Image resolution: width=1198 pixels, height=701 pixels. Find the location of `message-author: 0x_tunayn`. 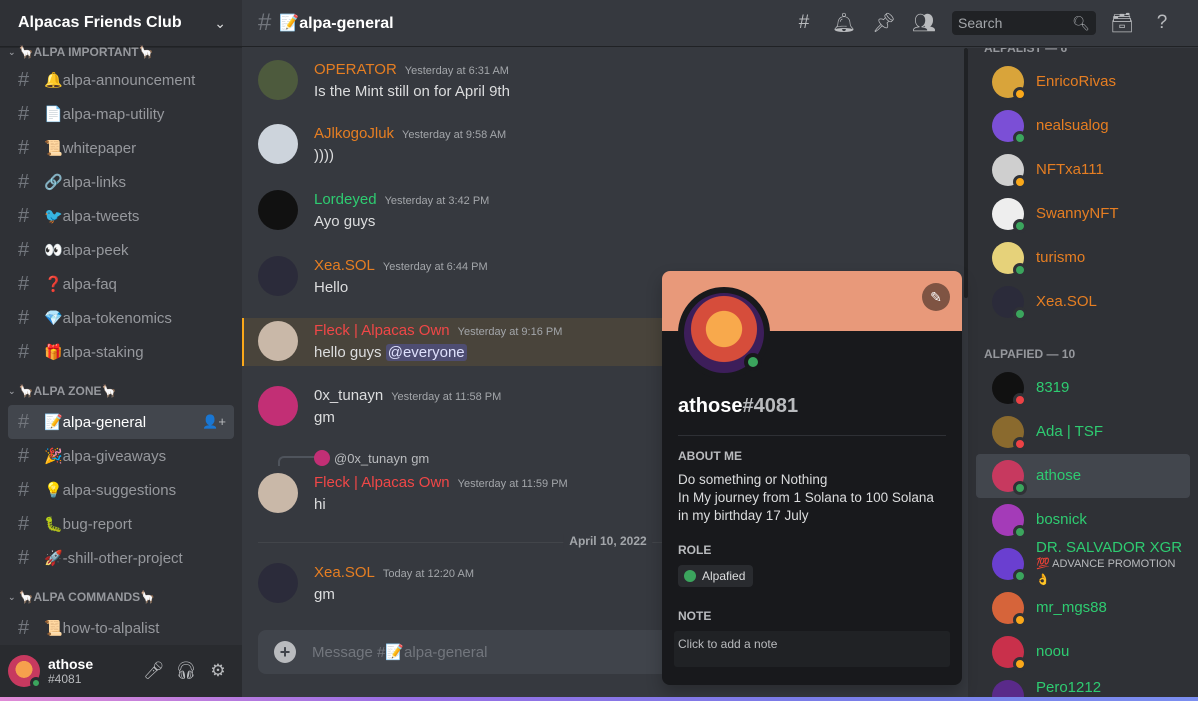

message-author: 0x_tunayn is located at coordinates (348, 395).